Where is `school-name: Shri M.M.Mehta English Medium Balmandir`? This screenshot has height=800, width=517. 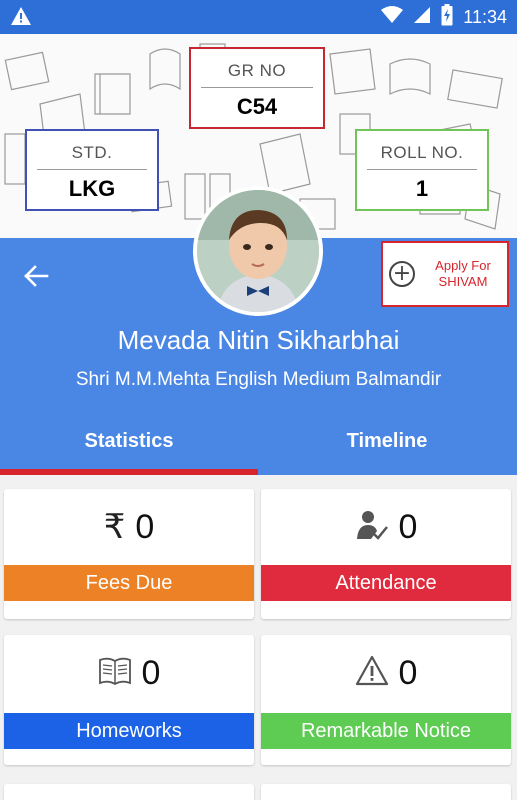
school-name: Shri M.M.Mehta English Medium Balmandir is located at coordinates (258, 379).